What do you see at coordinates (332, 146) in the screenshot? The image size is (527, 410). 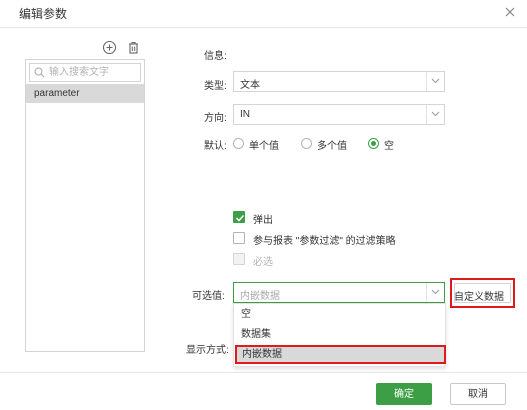 I see `radio-label: 多个值` at bounding box center [332, 146].